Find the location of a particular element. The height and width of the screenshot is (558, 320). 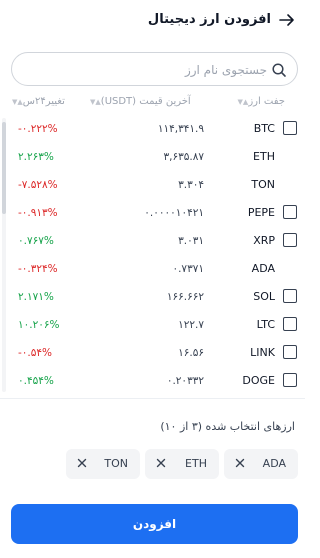

pair-symbol: XRP is located at coordinates (264, 240).